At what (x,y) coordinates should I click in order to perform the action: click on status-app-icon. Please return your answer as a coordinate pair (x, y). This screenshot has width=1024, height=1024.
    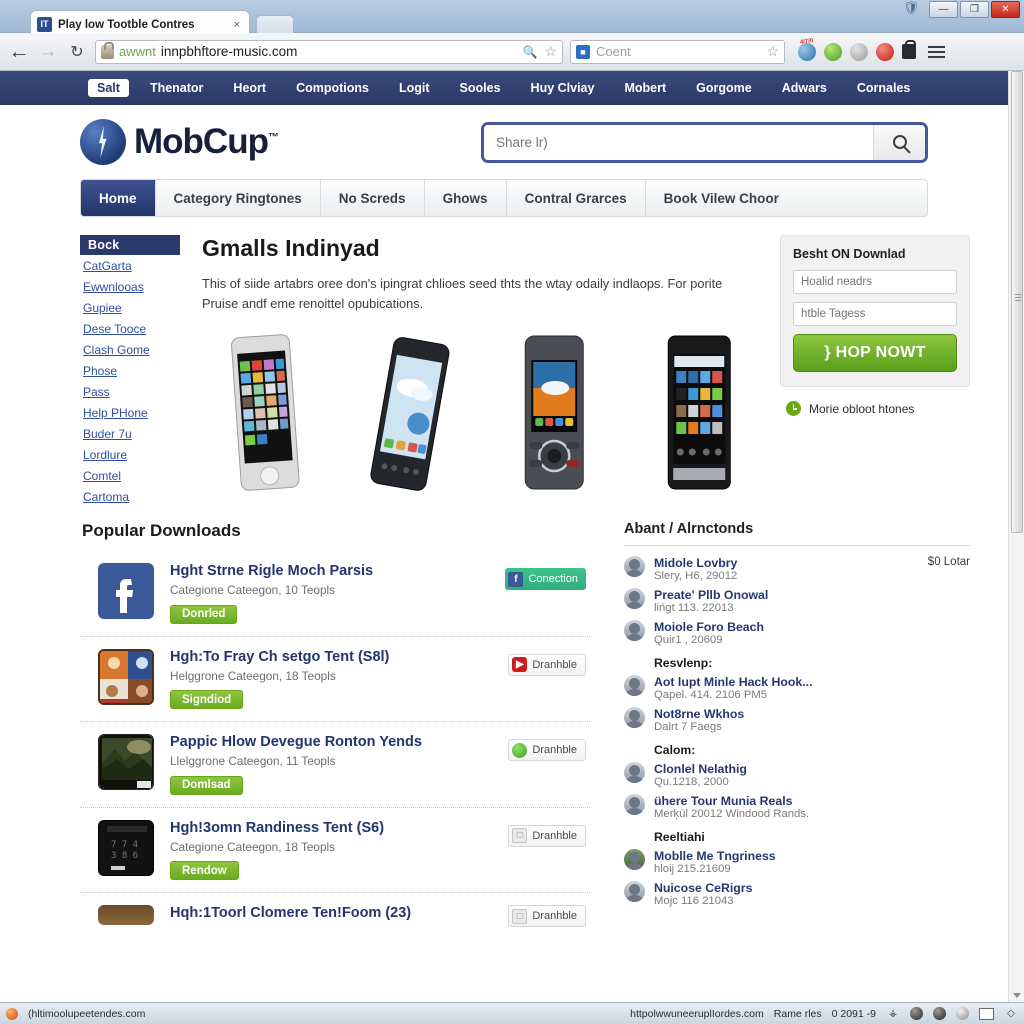
    Looking at the image, I should click on (12, 1013).